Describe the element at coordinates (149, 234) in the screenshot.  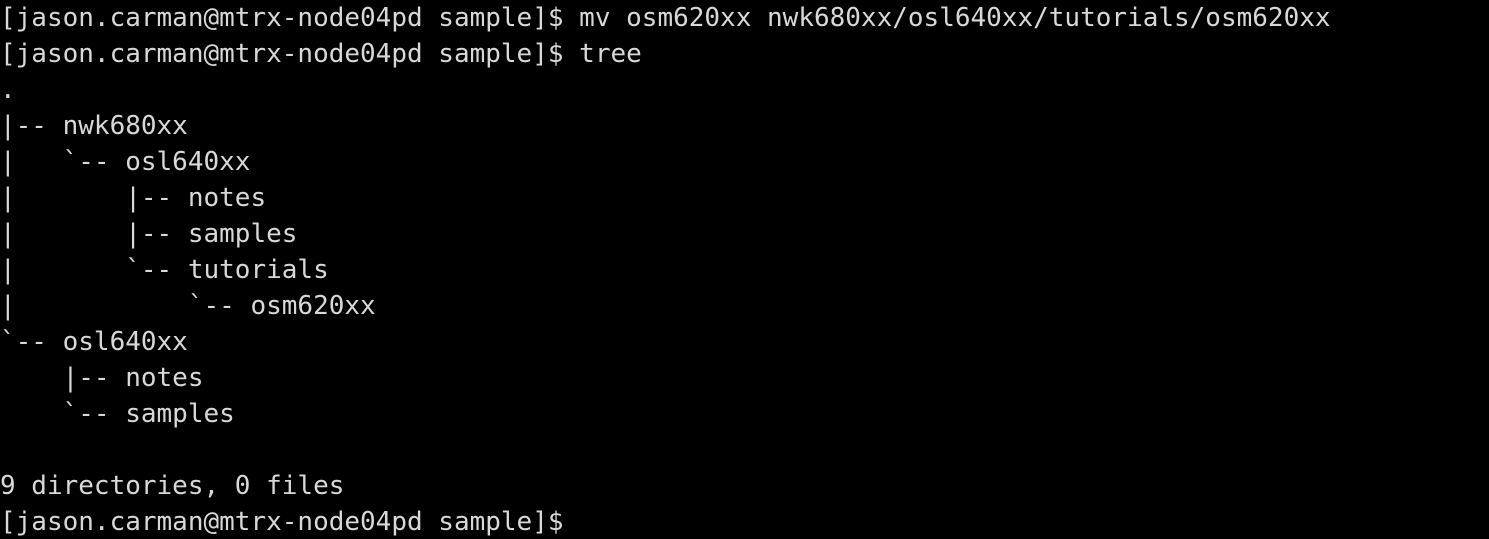
I see `tree-entry-samples-nested: | |-- samples` at that location.